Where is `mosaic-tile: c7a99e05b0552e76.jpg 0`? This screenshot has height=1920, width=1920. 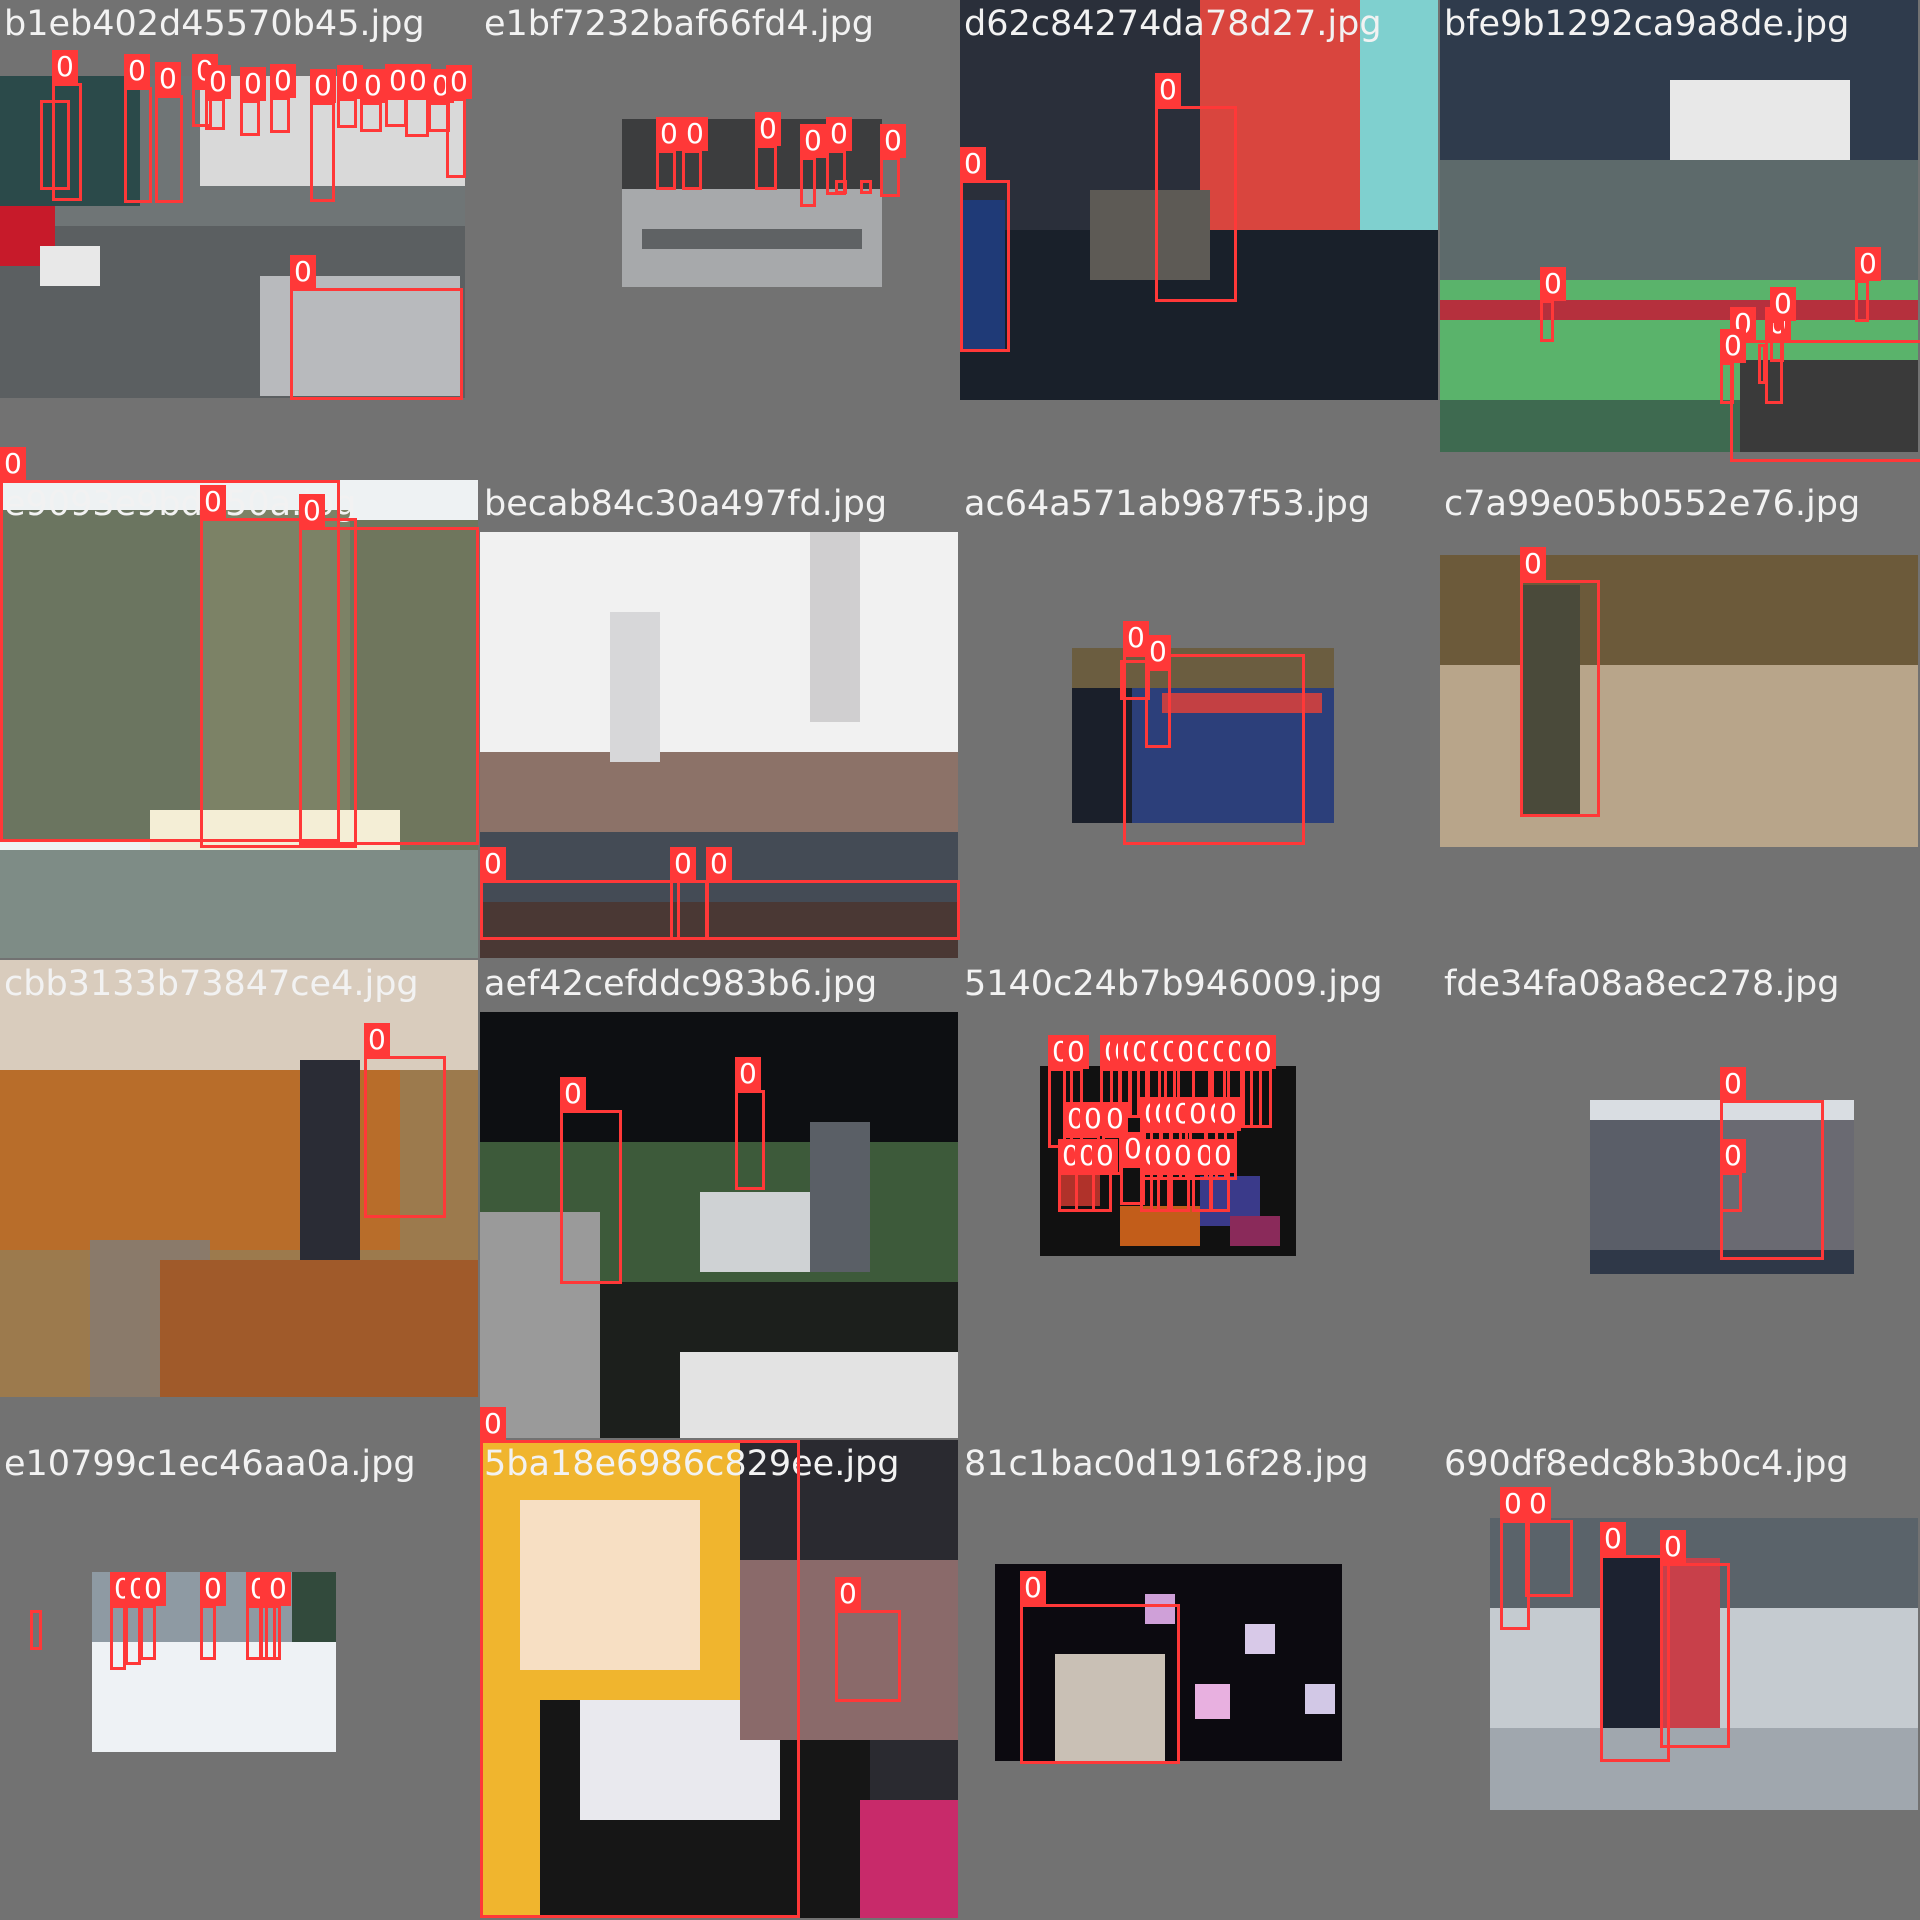
mosaic-tile: c7a99e05b0552e76.jpg 0 is located at coordinates (1679, 719).